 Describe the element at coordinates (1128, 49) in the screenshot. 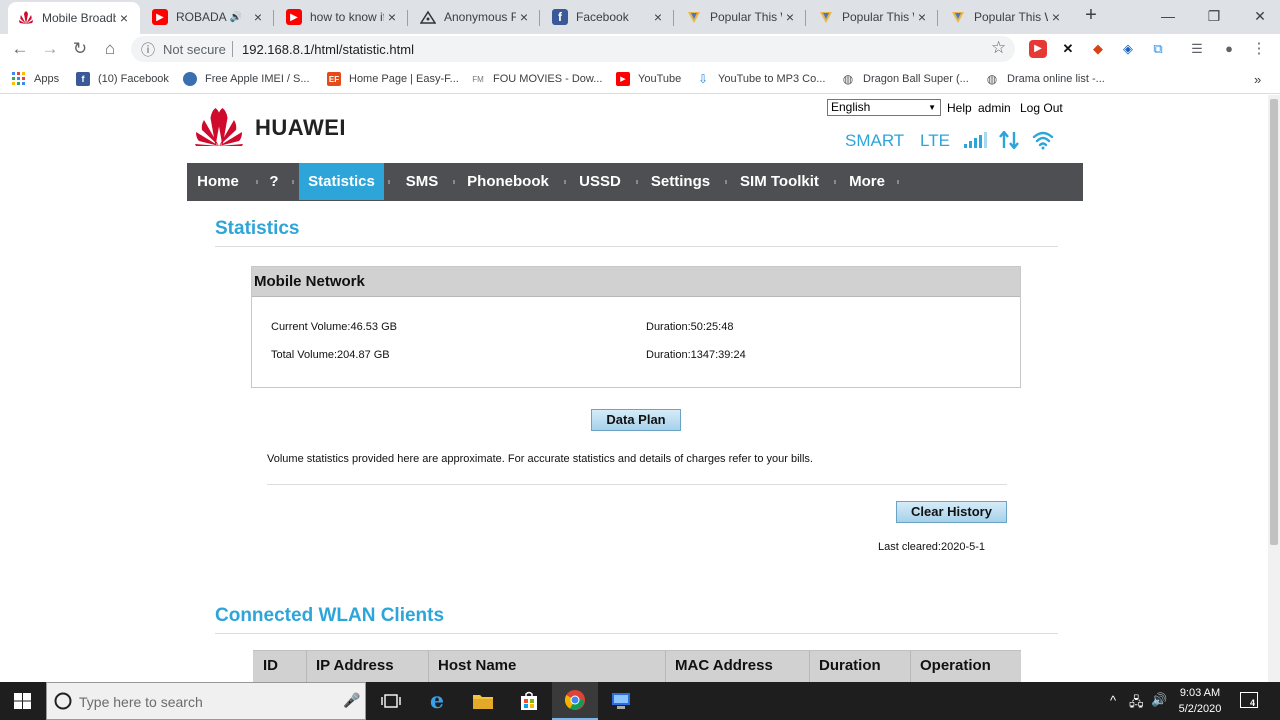

I see `extension-cube-icon: ◈` at that location.